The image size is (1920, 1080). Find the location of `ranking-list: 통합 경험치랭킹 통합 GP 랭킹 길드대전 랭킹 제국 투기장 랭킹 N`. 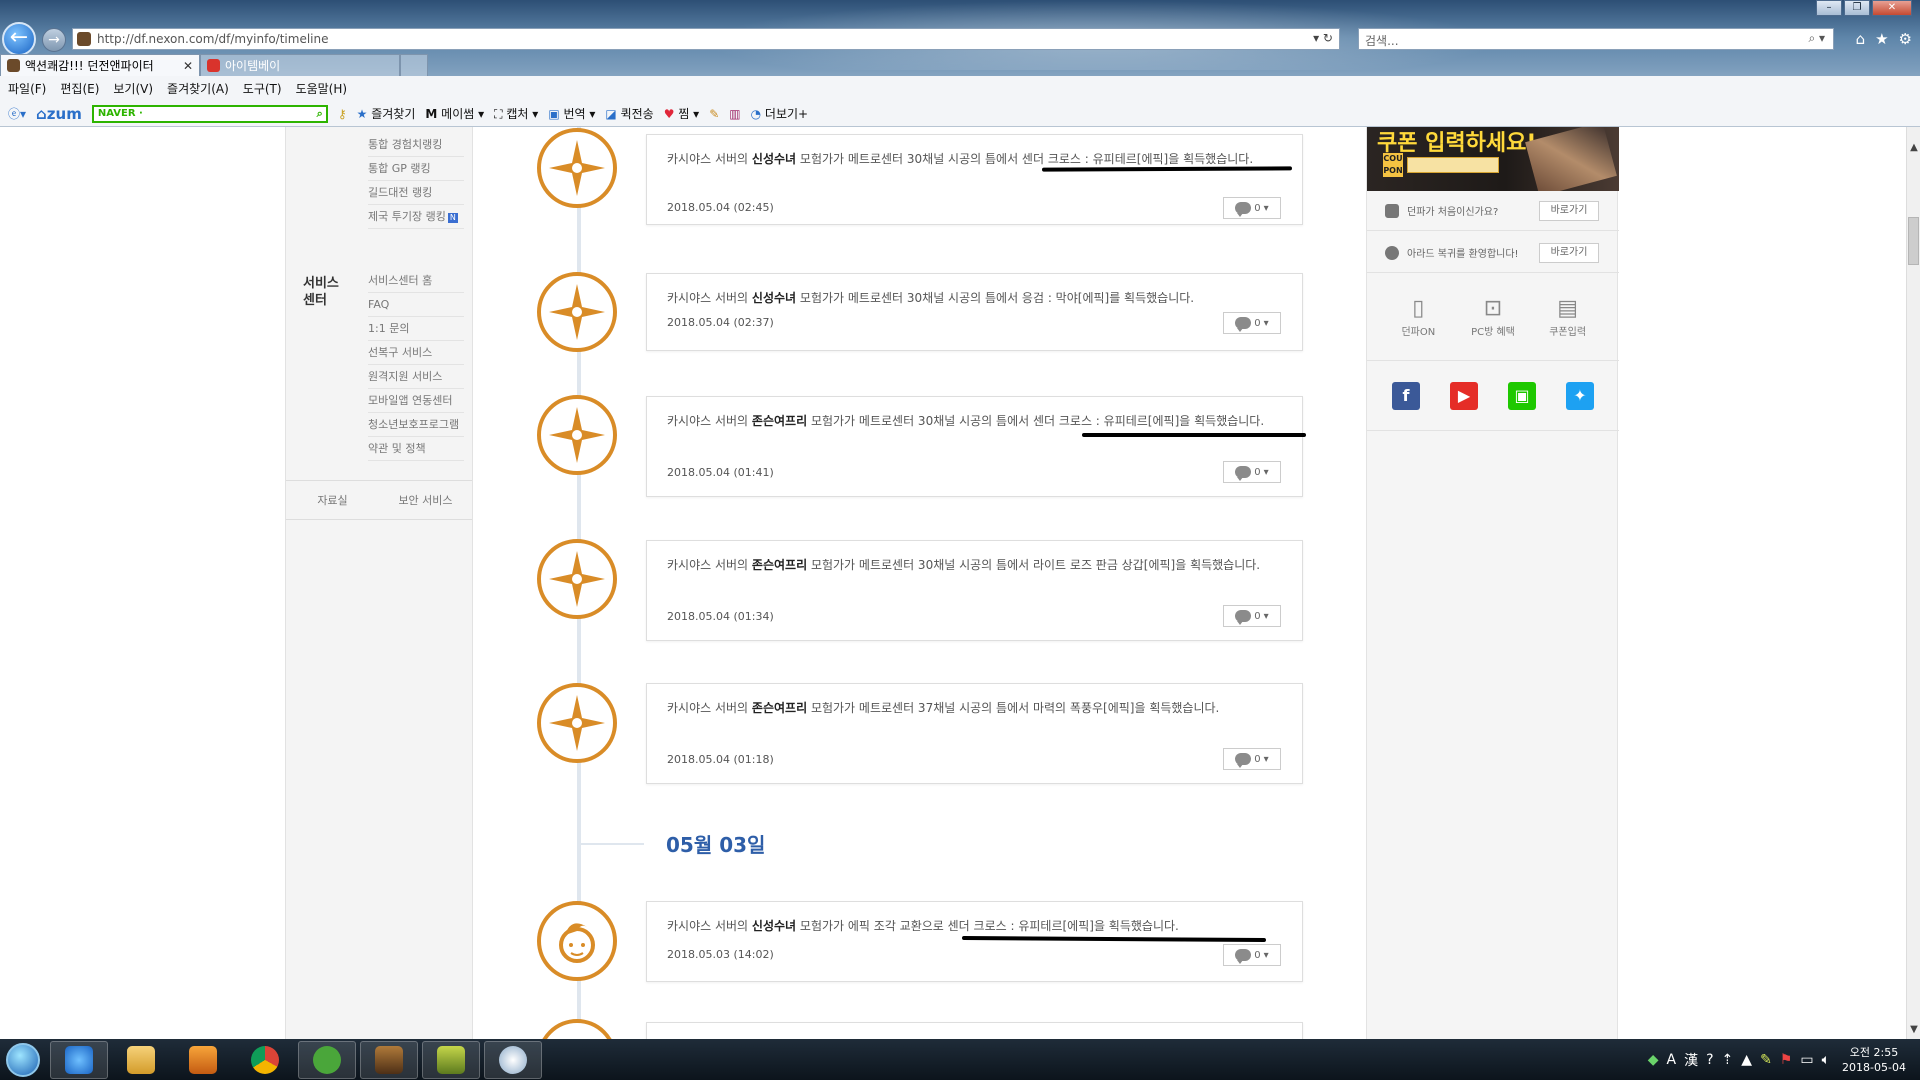

ranking-list: 통합 경험치랭킹 통합 GP 랭킹 길드대전 랭킹 제국 투기장 랭킹 N is located at coordinates (416, 181).